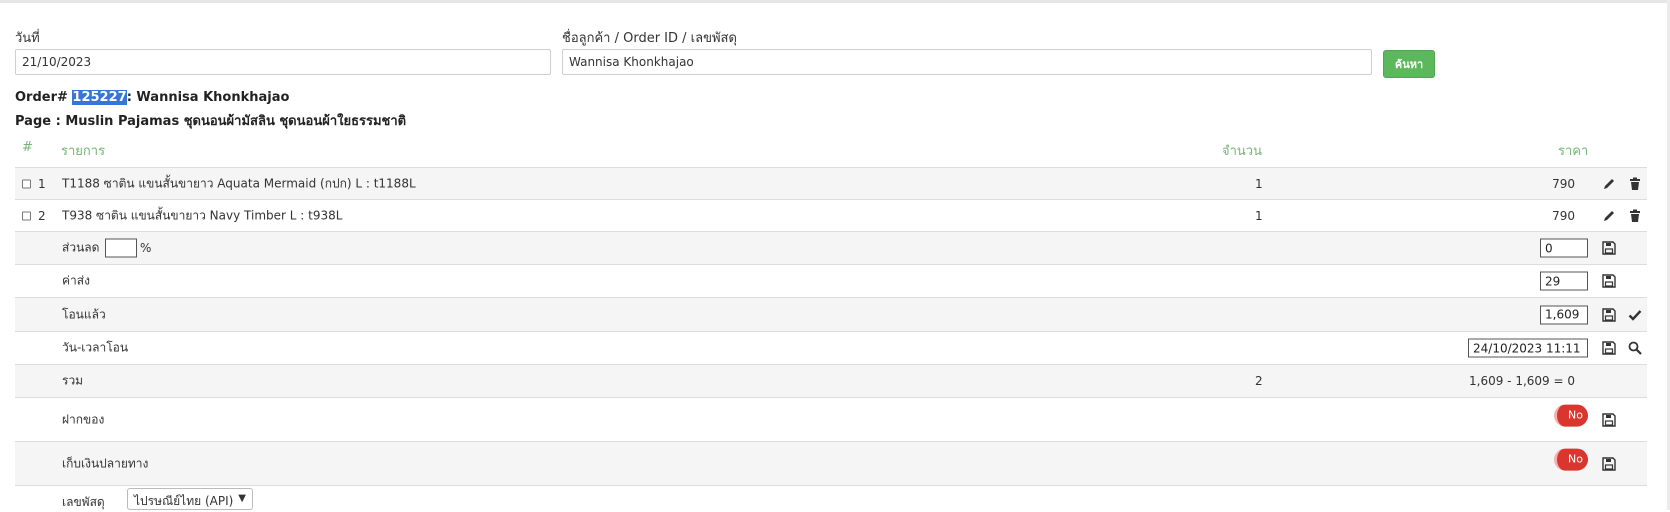 The width and height of the screenshot is (1670, 512). What do you see at coordinates (835, 1) in the screenshot?
I see `top-border` at bounding box center [835, 1].